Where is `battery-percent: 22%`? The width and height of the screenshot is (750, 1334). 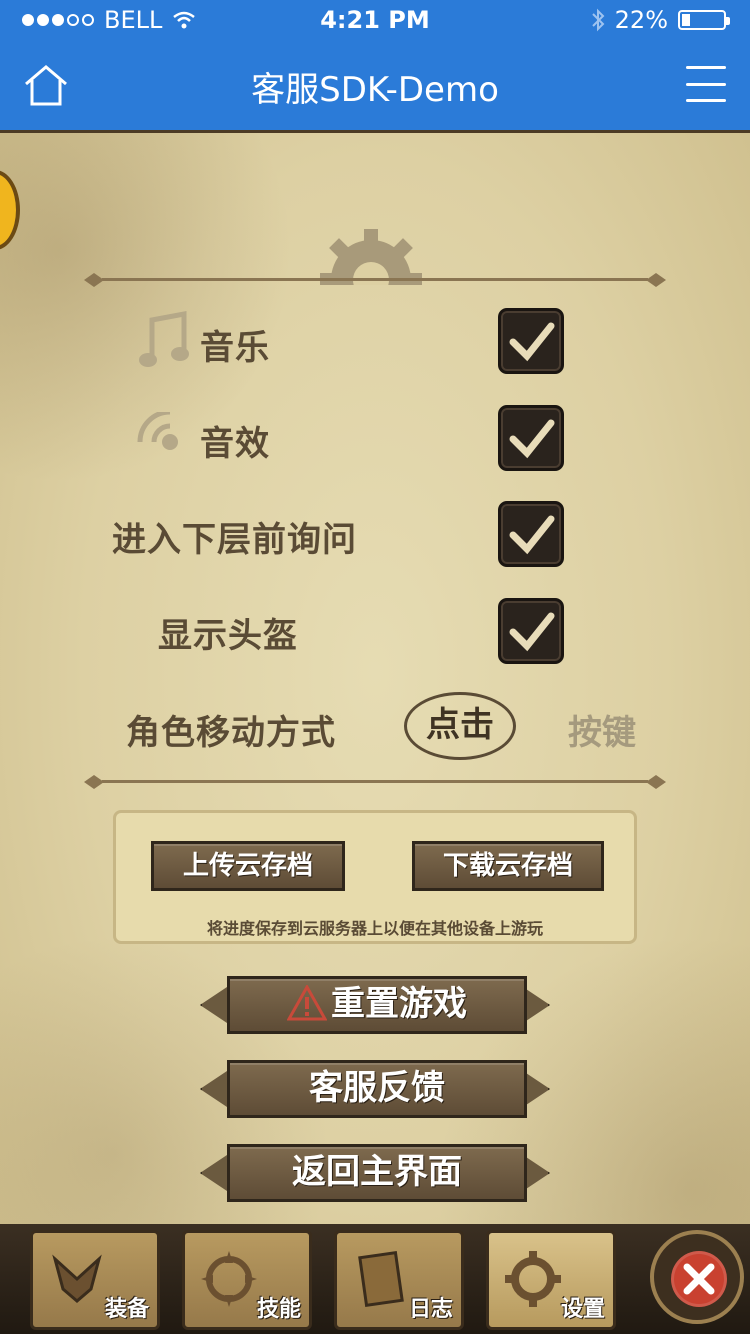
battery-percent: 22% is located at coordinates (641, 20).